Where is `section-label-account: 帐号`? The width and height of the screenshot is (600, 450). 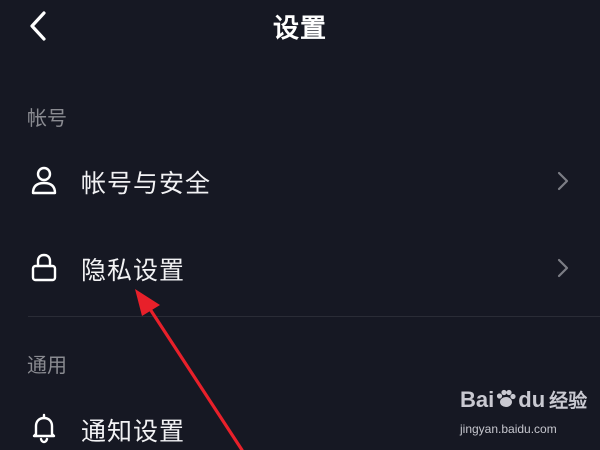 section-label-account: 帐号 is located at coordinates (47, 118).